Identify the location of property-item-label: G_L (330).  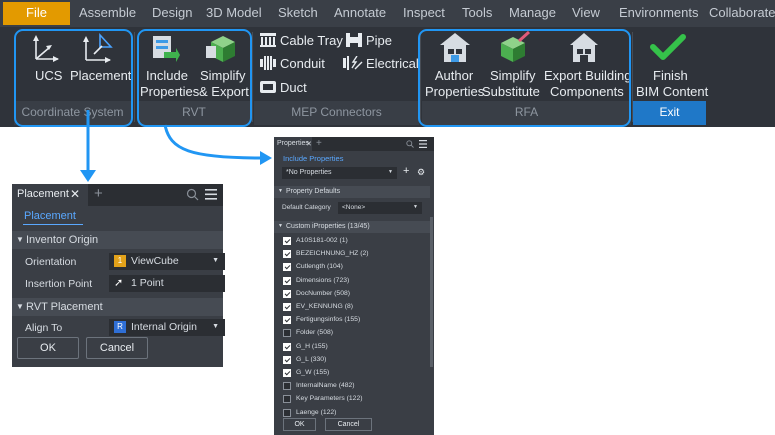
(311, 359).